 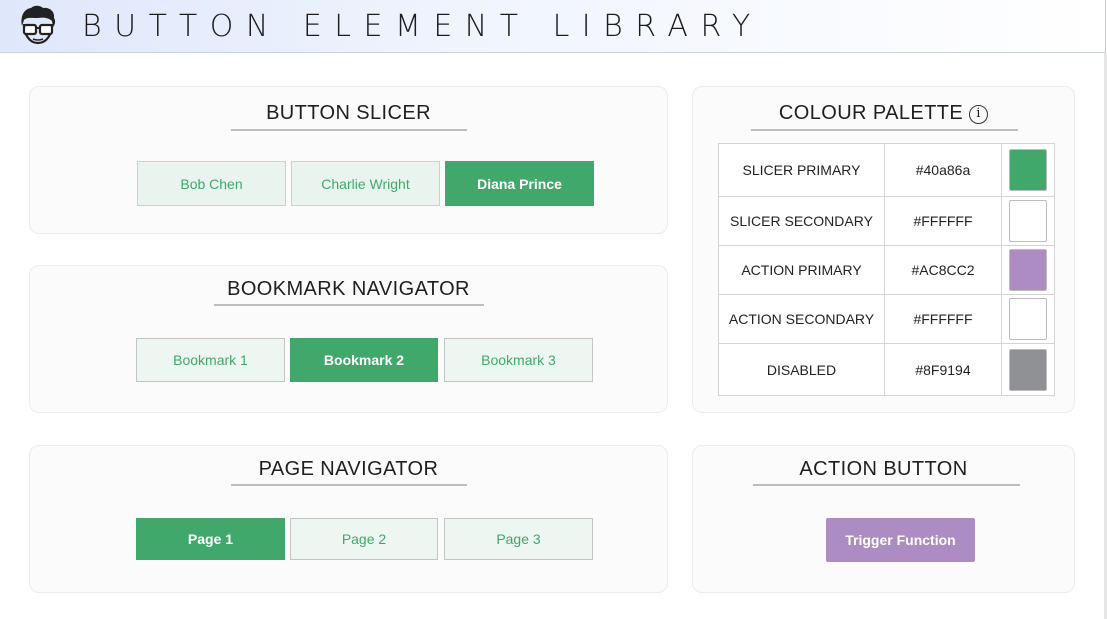 I want to click on table-row: SLICER SECONDARY #FFFFFF, so click(x=886, y=221).